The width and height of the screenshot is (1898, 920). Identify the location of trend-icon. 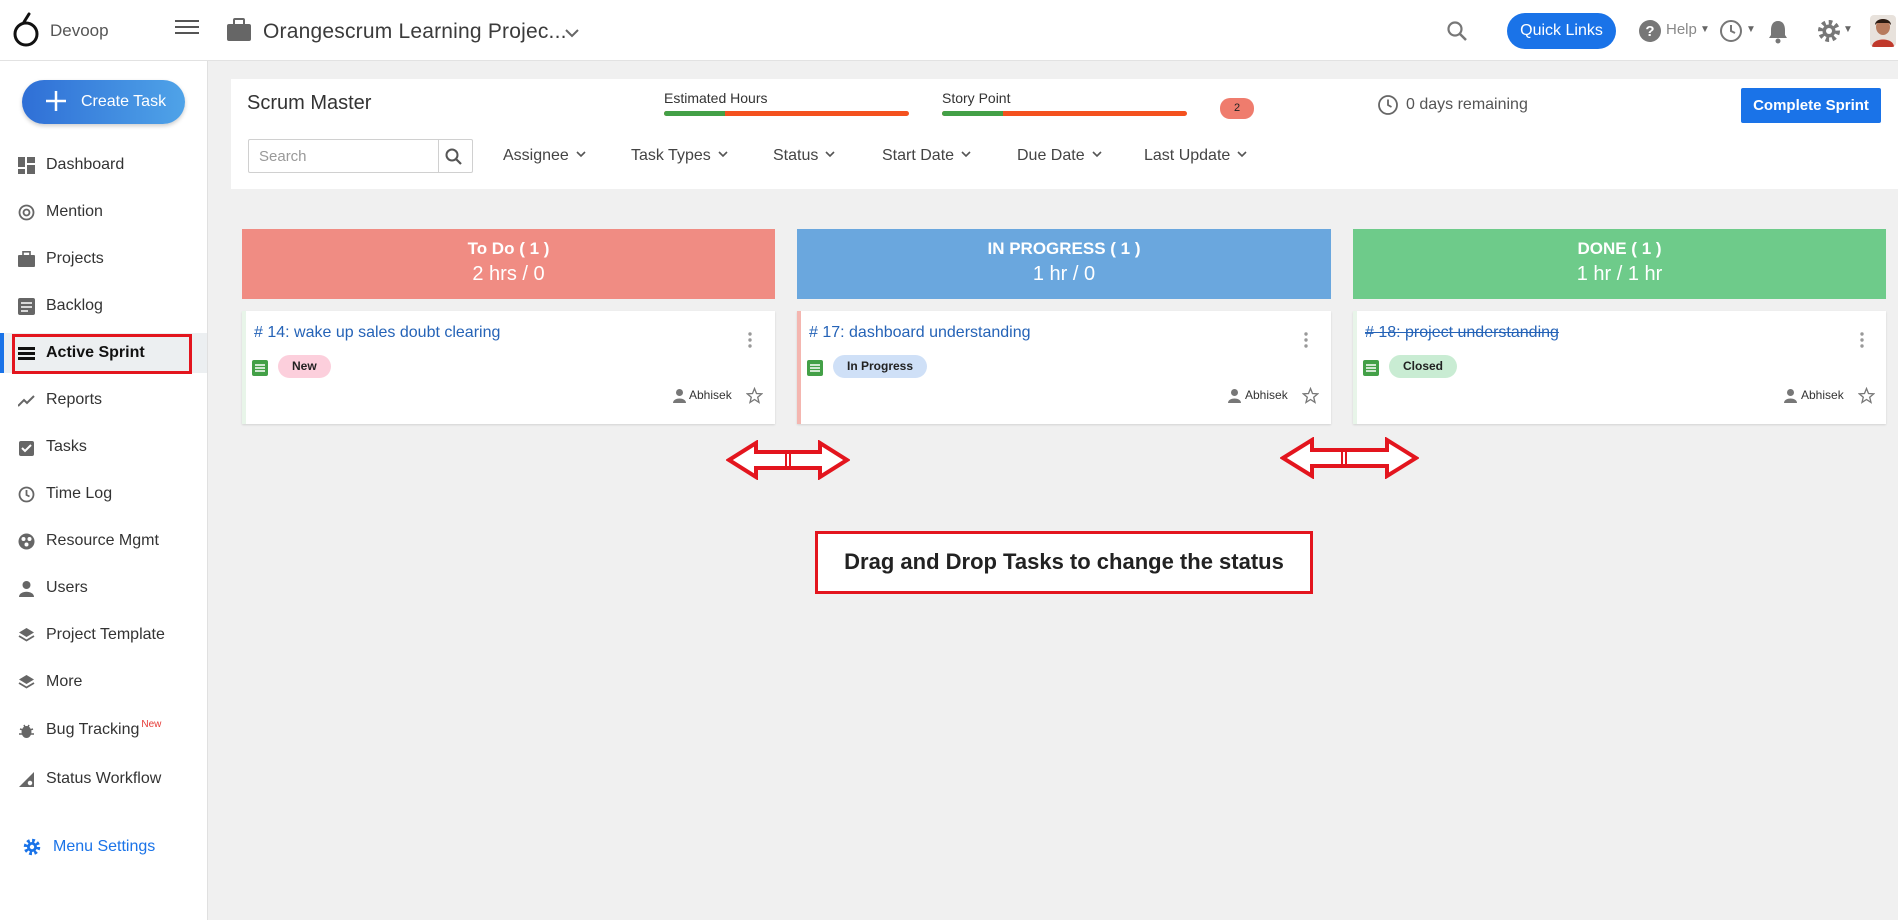
(26, 401).